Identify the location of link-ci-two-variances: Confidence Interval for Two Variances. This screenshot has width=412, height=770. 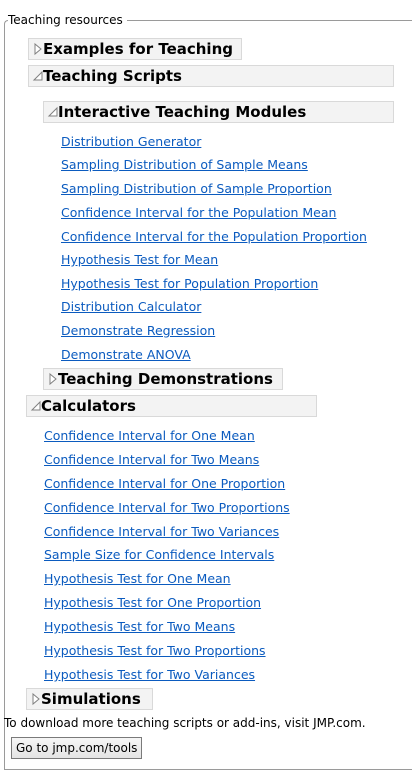
(161, 532).